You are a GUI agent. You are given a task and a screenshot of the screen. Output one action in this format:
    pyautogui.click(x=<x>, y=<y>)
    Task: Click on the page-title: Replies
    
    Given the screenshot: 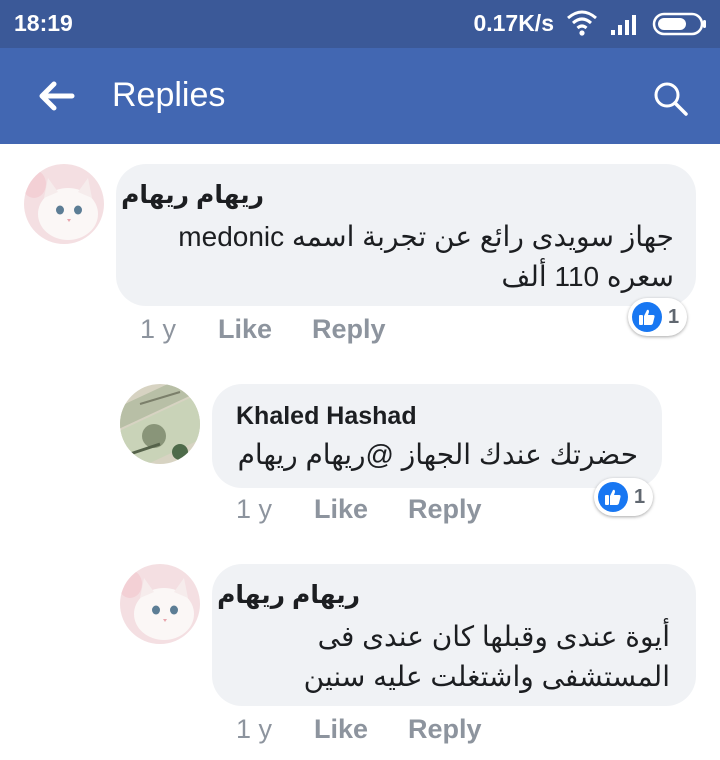 What is the action you would take?
    pyautogui.click(x=169, y=95)
    